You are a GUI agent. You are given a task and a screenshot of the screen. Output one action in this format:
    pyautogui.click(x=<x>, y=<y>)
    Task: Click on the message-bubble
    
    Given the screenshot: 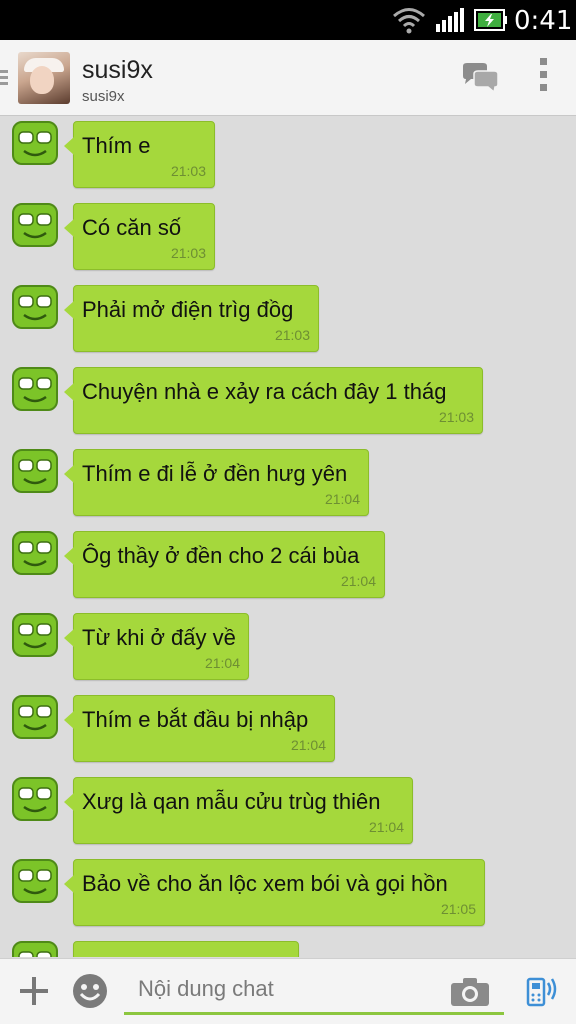 What is the action you would take?
    pyautogui.click(x=186, y=949)
    